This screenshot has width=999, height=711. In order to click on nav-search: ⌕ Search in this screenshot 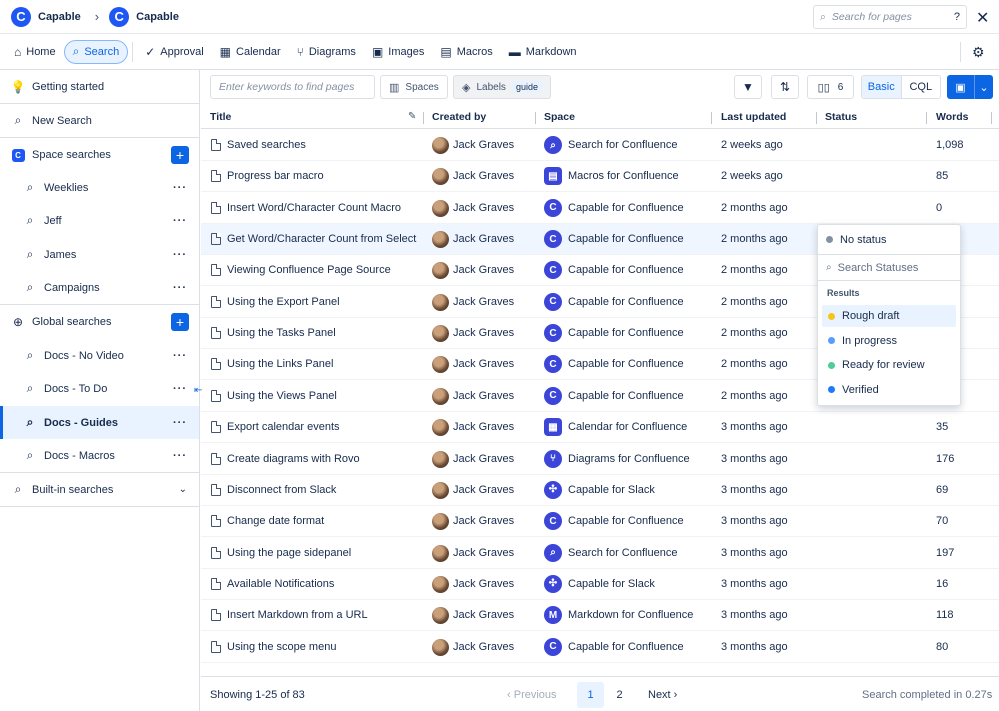, I will do `click(96, 51)`.